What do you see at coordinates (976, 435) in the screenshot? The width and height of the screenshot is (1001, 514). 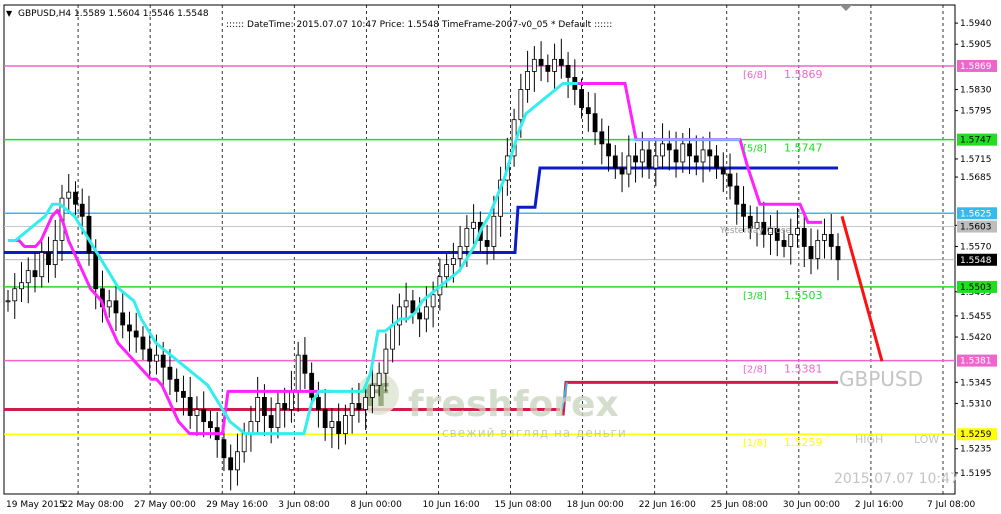 I see `price-tag-label: 1.5259` at bounding box center [976, 435].